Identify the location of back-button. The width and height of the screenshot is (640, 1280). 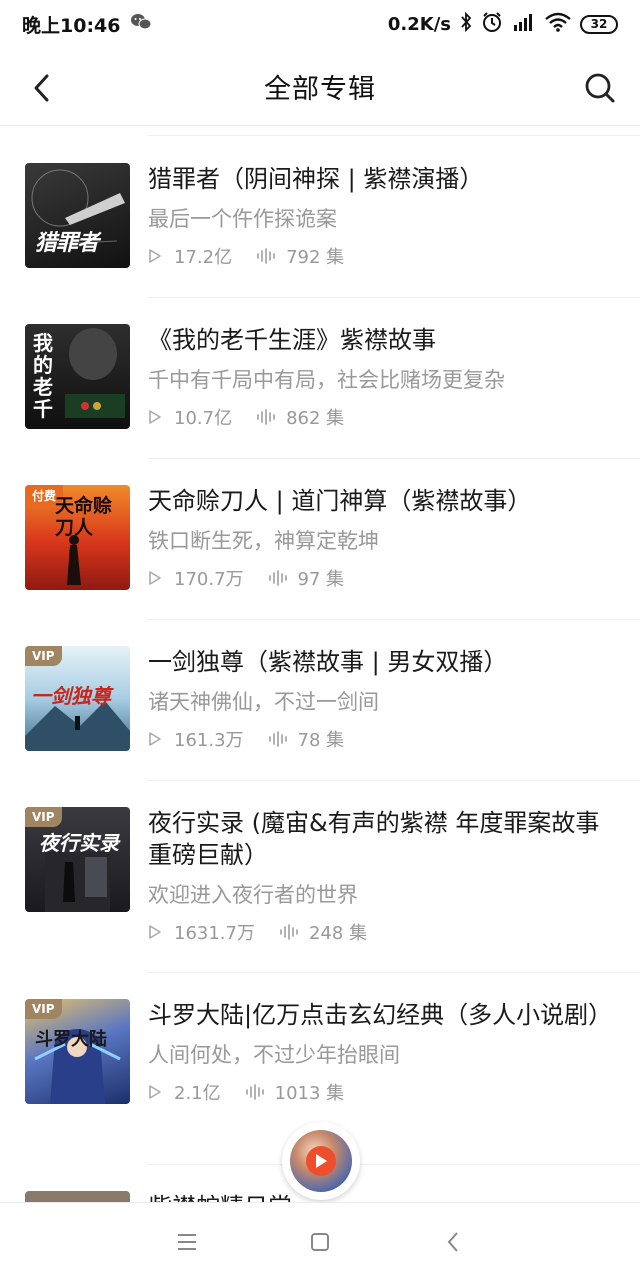
(42, 88).